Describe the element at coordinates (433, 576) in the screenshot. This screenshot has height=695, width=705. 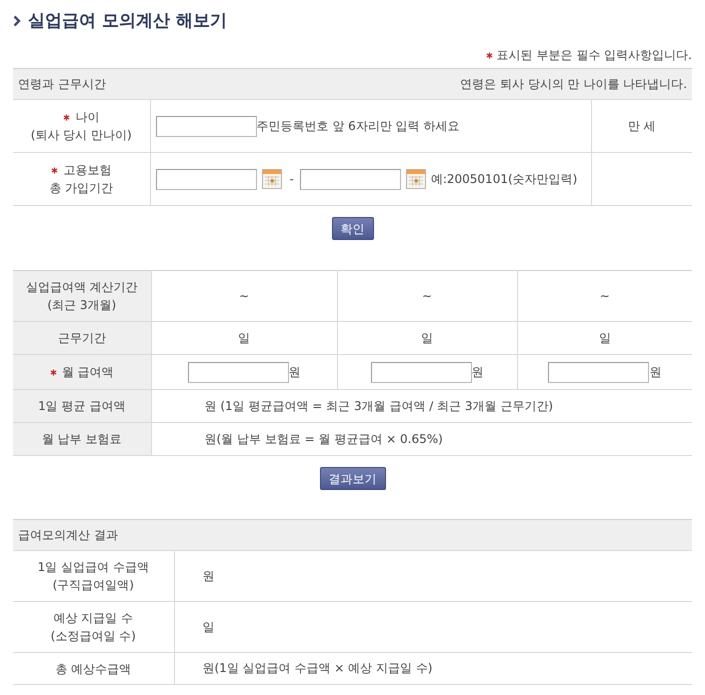
I see `result-value: 원` at that location.